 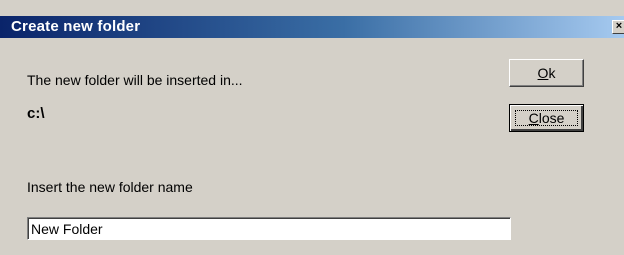 What do you see at coordinates (543, 73) in the screenshot?
I see `ok-button-mnemonic: O` at bounding box center [543, 73].